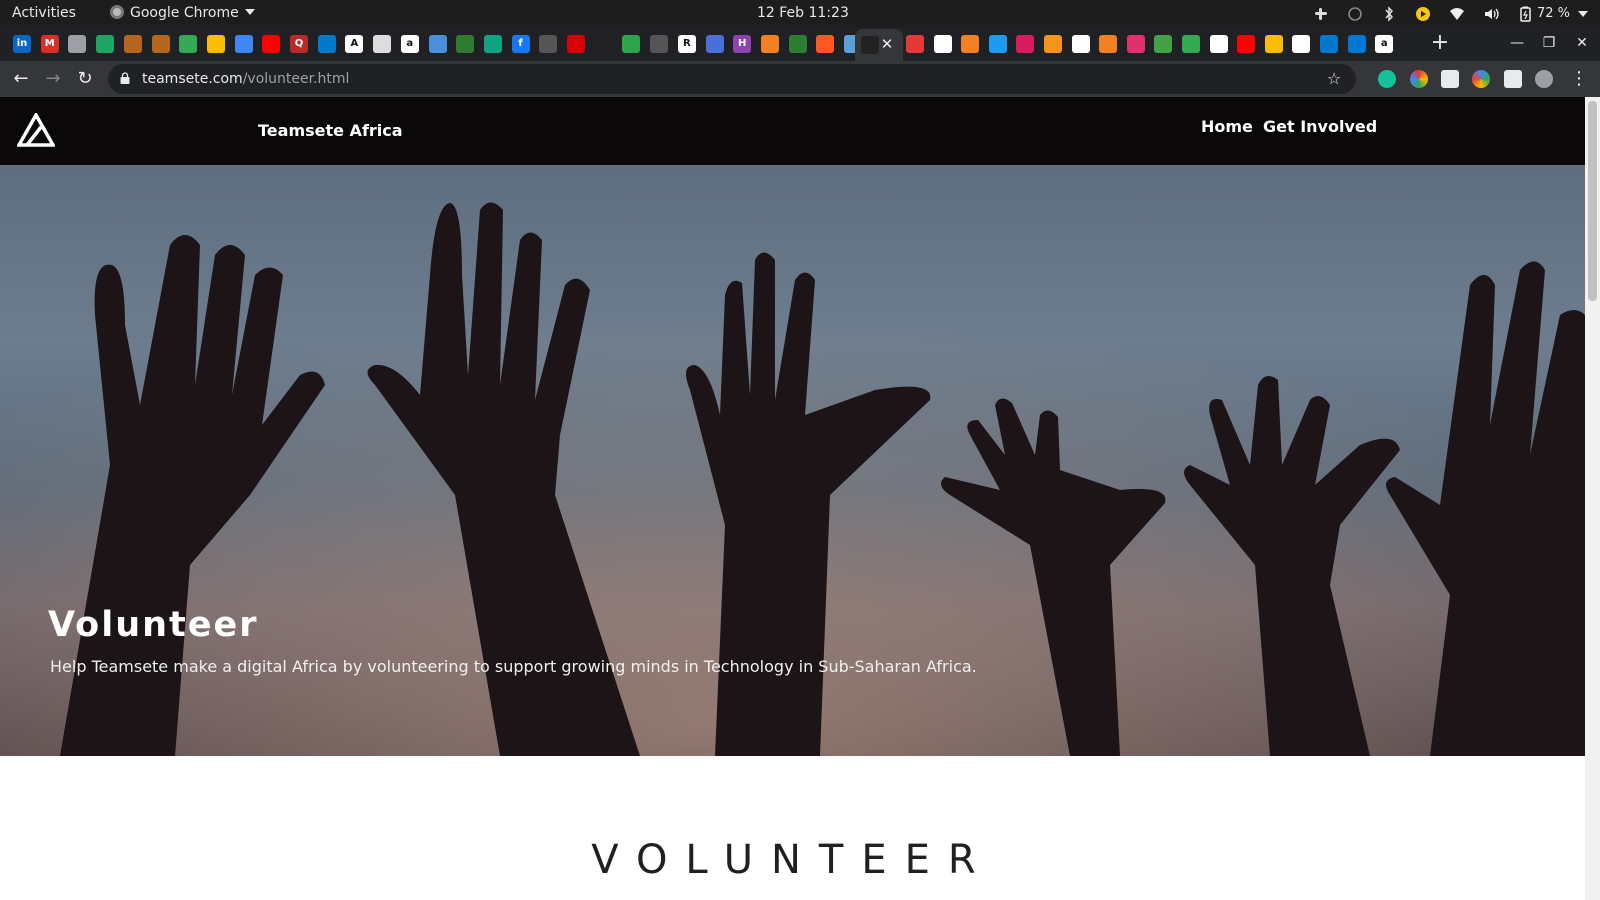 The height and width of the screenshot is (900, 1600). What do you see at coordinates (1491, 14) in the screenshot?
I see `volume-icon` at bounding box center [1491, 14].